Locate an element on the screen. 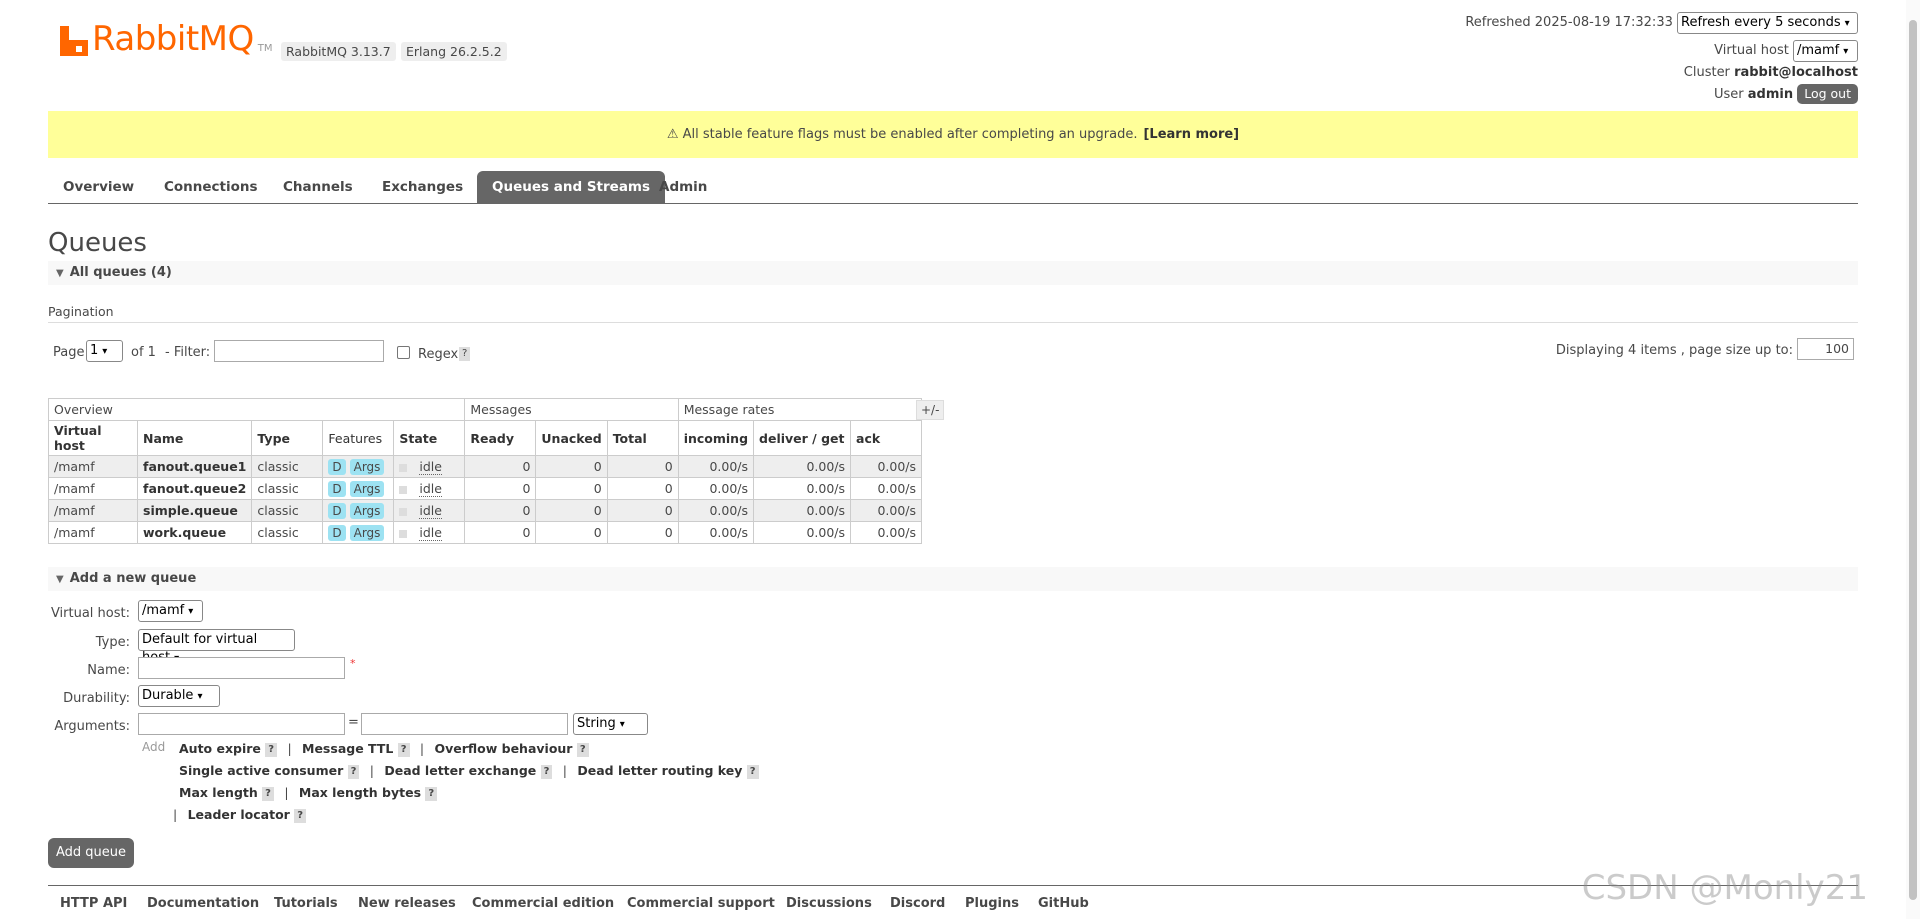 This screenshot has width=1920, height=920. tab-exchanges: Exchanges is located at coordinates (422, 187).